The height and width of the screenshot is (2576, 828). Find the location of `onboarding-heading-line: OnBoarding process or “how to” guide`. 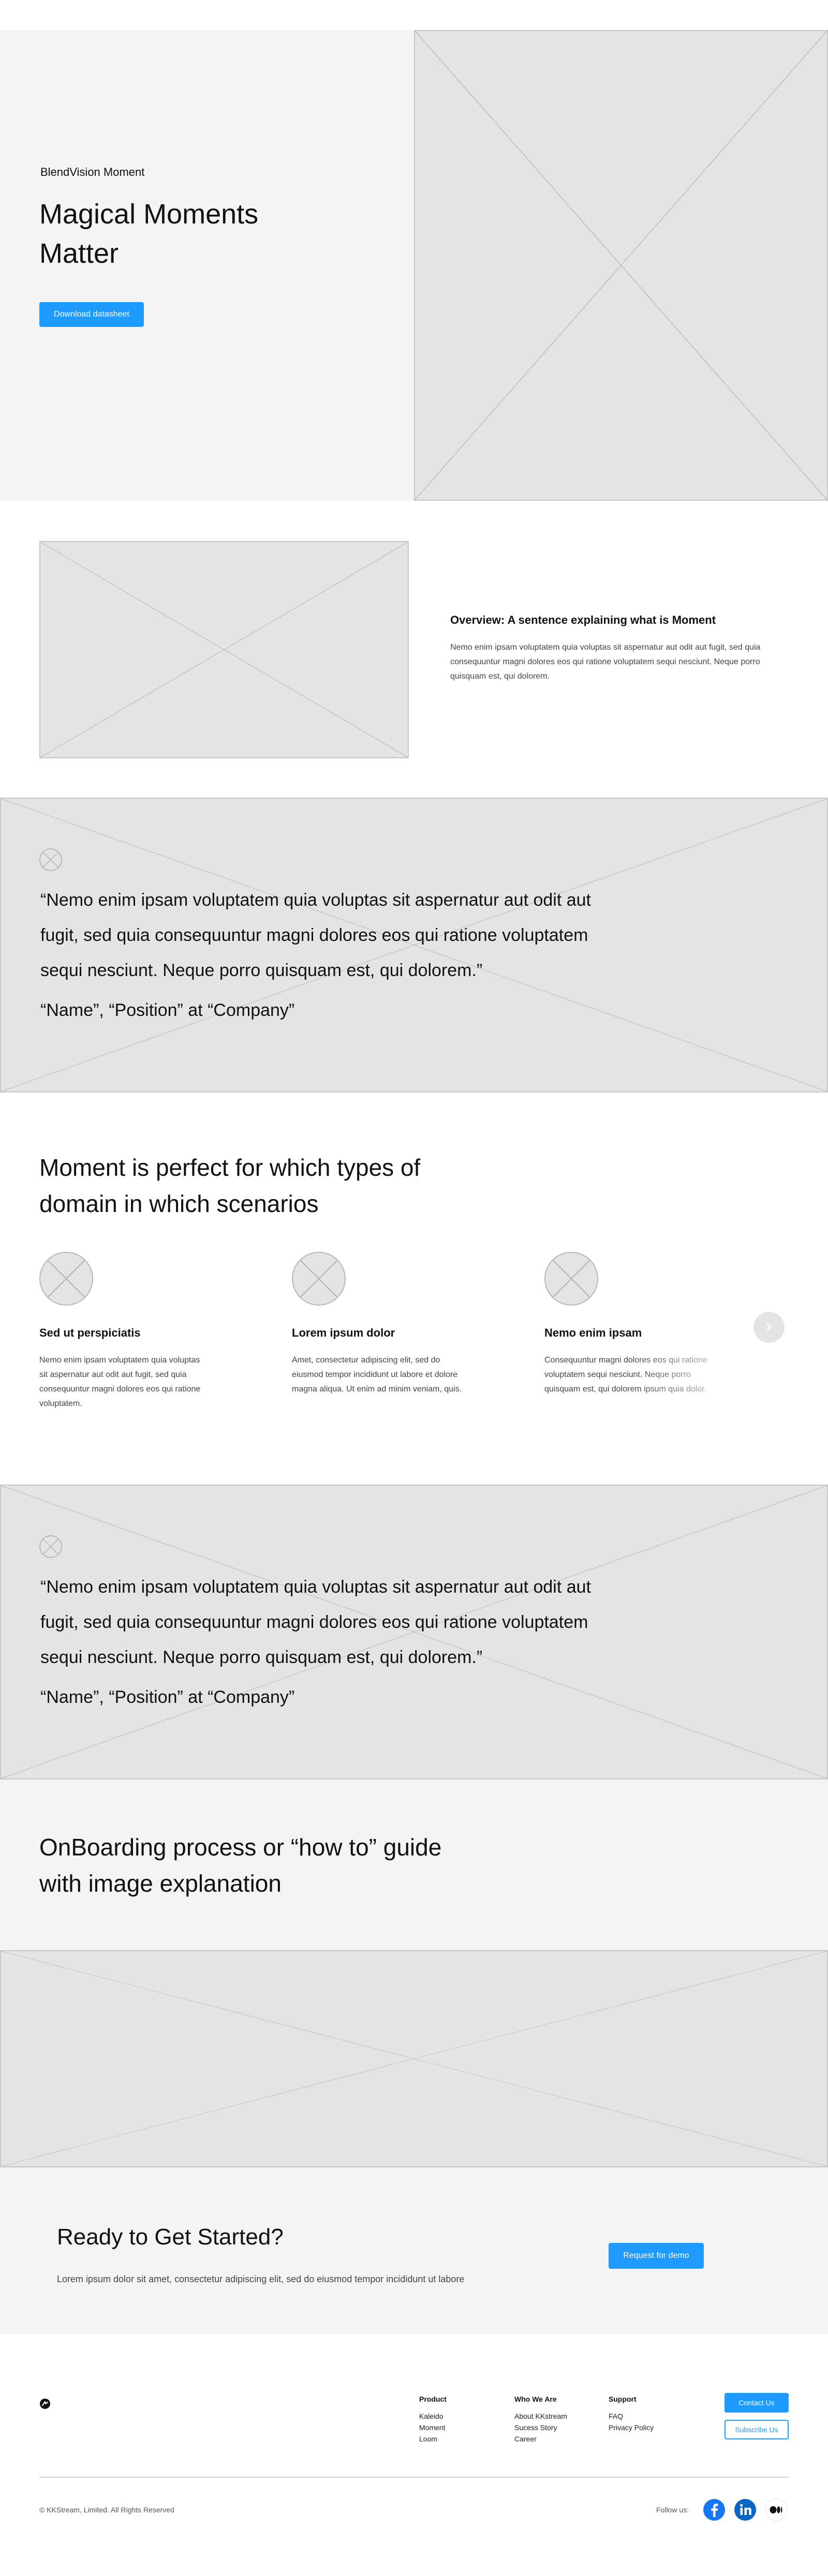

onboarding-heading-line: OnBoarding process or “how to” guide is located at coordinates (240, 1847).